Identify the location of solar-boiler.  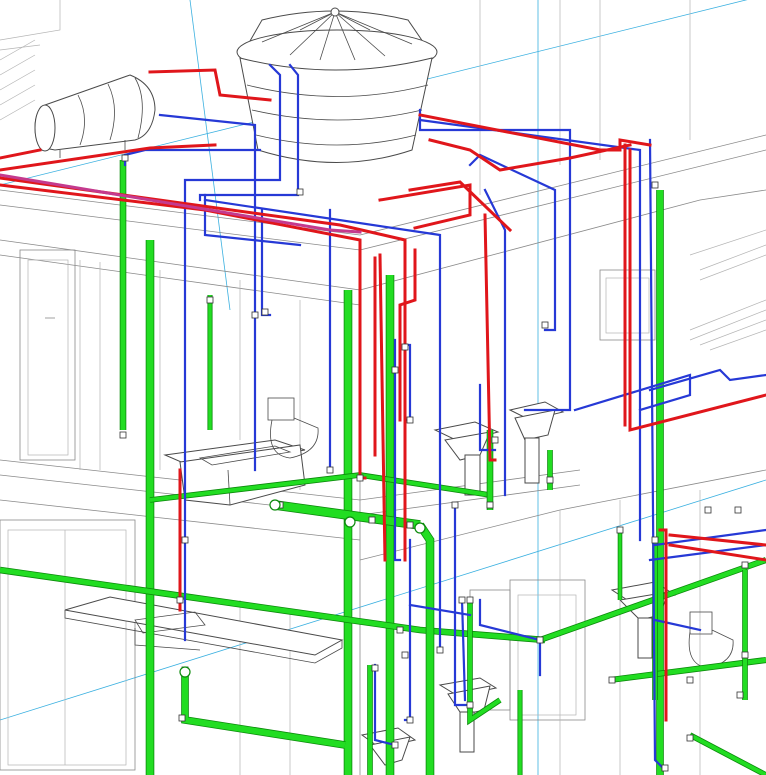
(95, 116).